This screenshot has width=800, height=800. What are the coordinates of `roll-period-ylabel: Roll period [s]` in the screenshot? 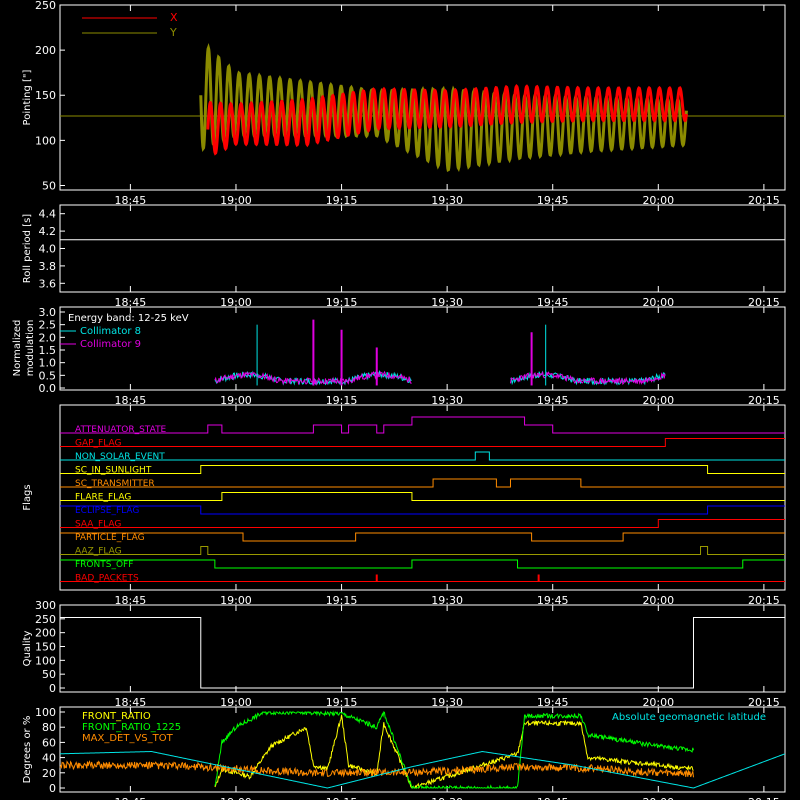 It's located at (27, 248).